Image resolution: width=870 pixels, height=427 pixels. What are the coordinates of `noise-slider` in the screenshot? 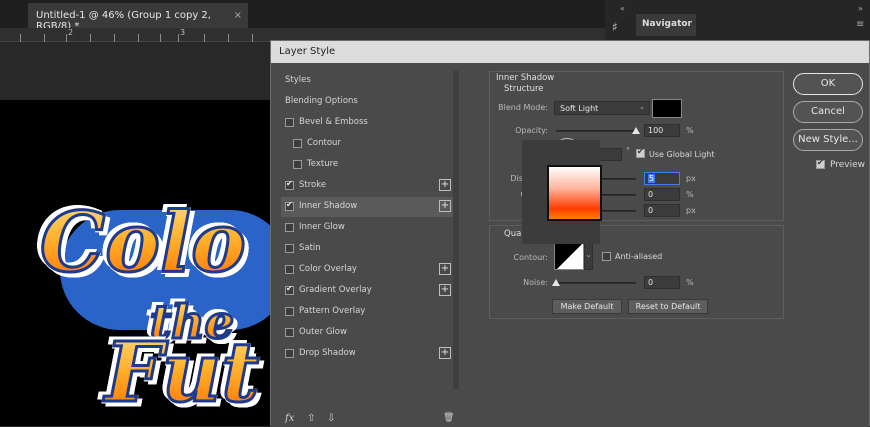 It's located at (596, 283).